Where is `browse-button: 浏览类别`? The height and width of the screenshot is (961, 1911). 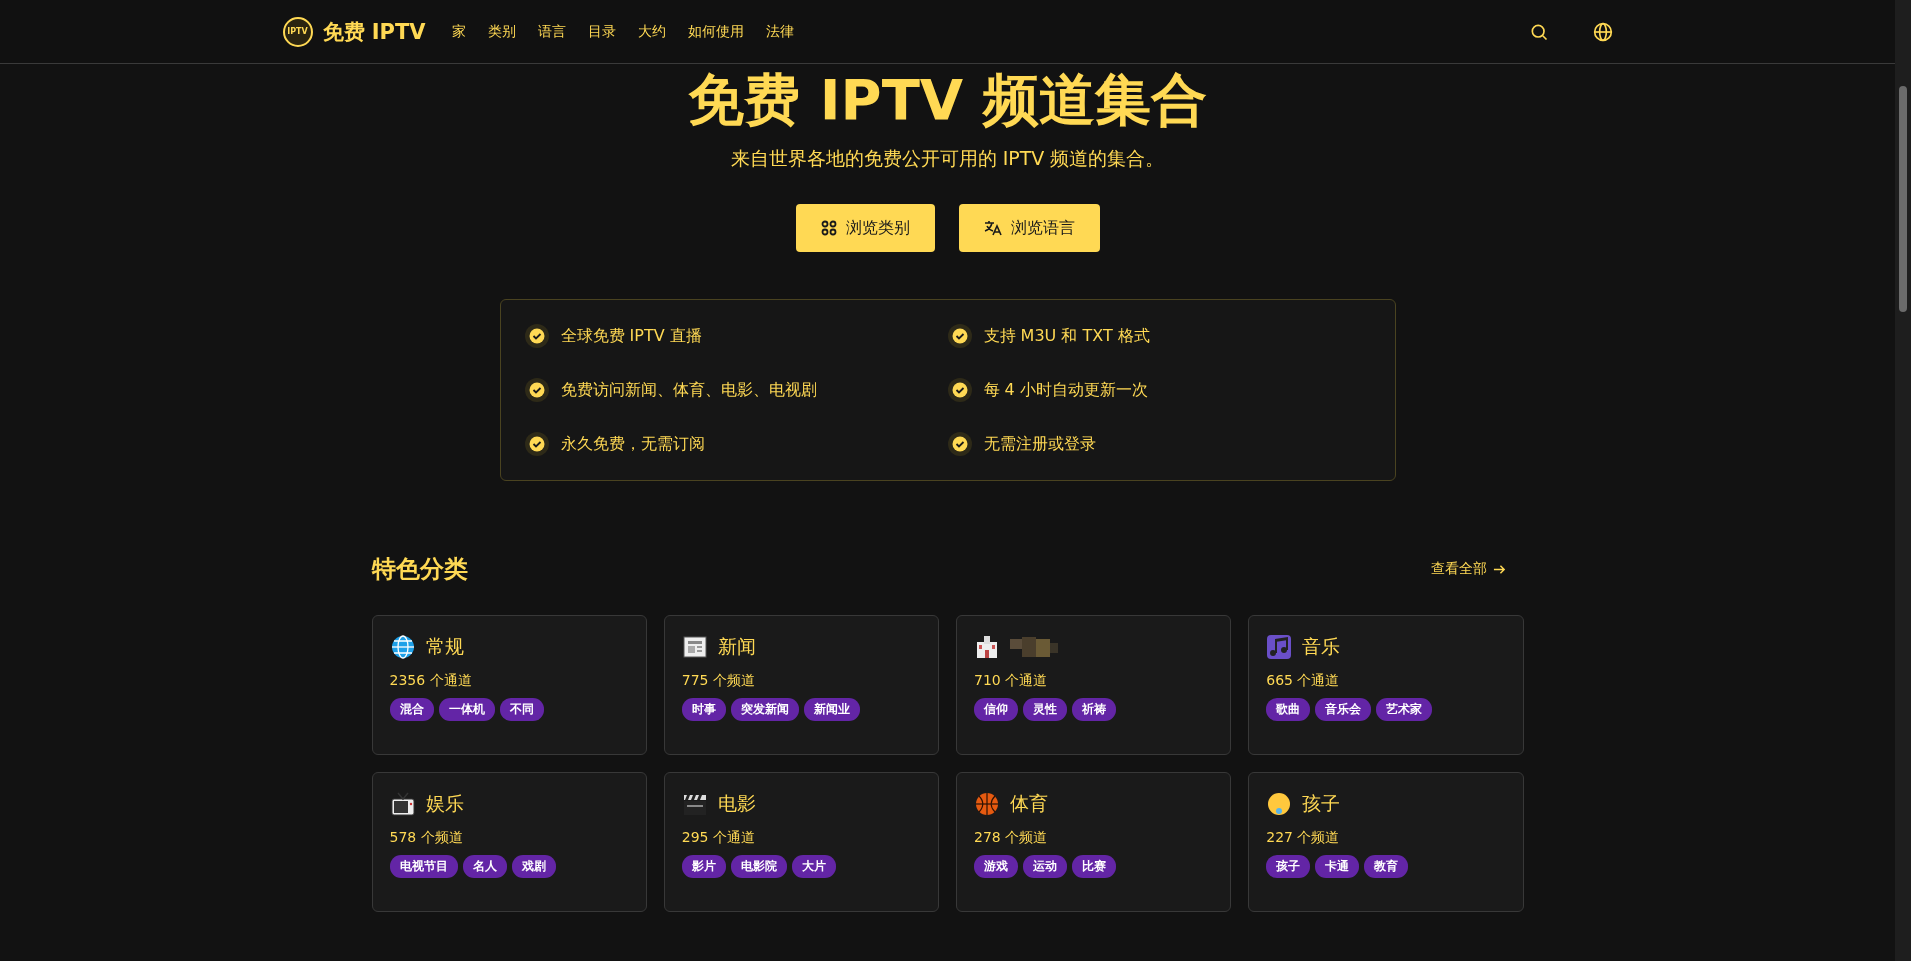
browse-button: 浏览类别 is located at coordinates (865, 228).